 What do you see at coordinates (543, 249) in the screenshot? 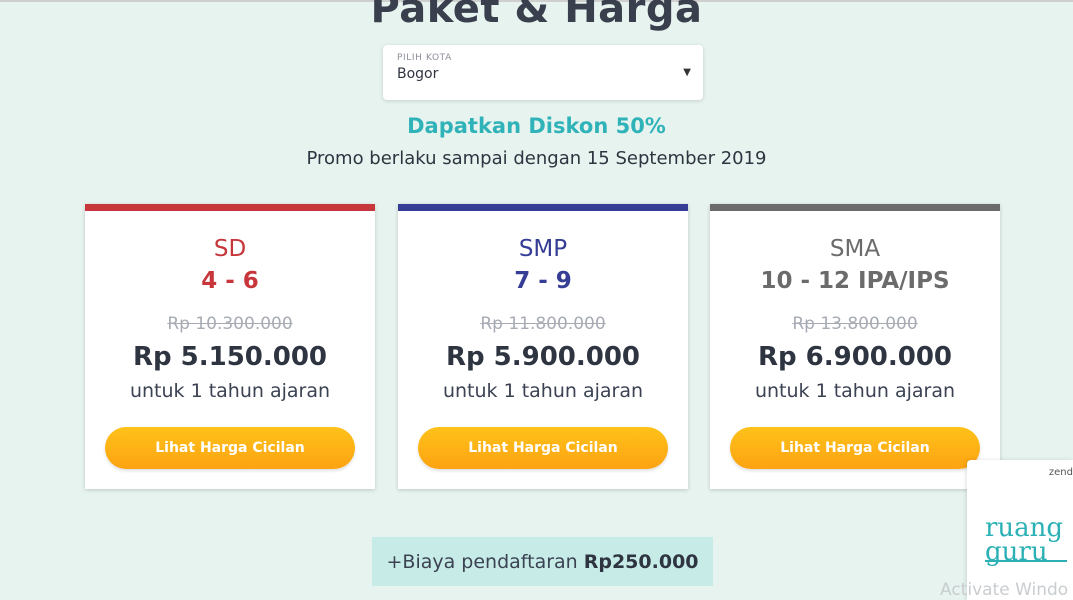
I see `card-level: SMP` at bounding box center [543, 249].